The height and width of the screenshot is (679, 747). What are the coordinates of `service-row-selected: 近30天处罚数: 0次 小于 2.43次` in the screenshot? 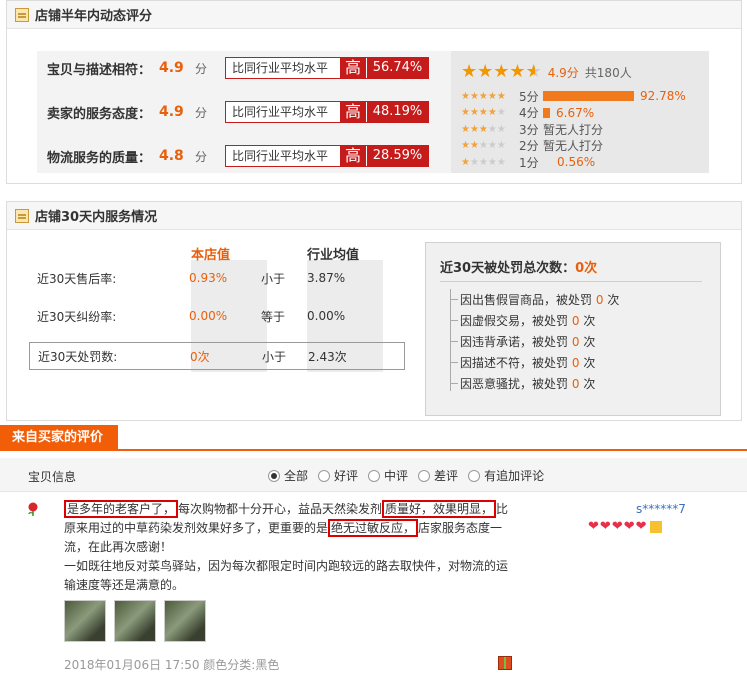 It's located at (217, 356).